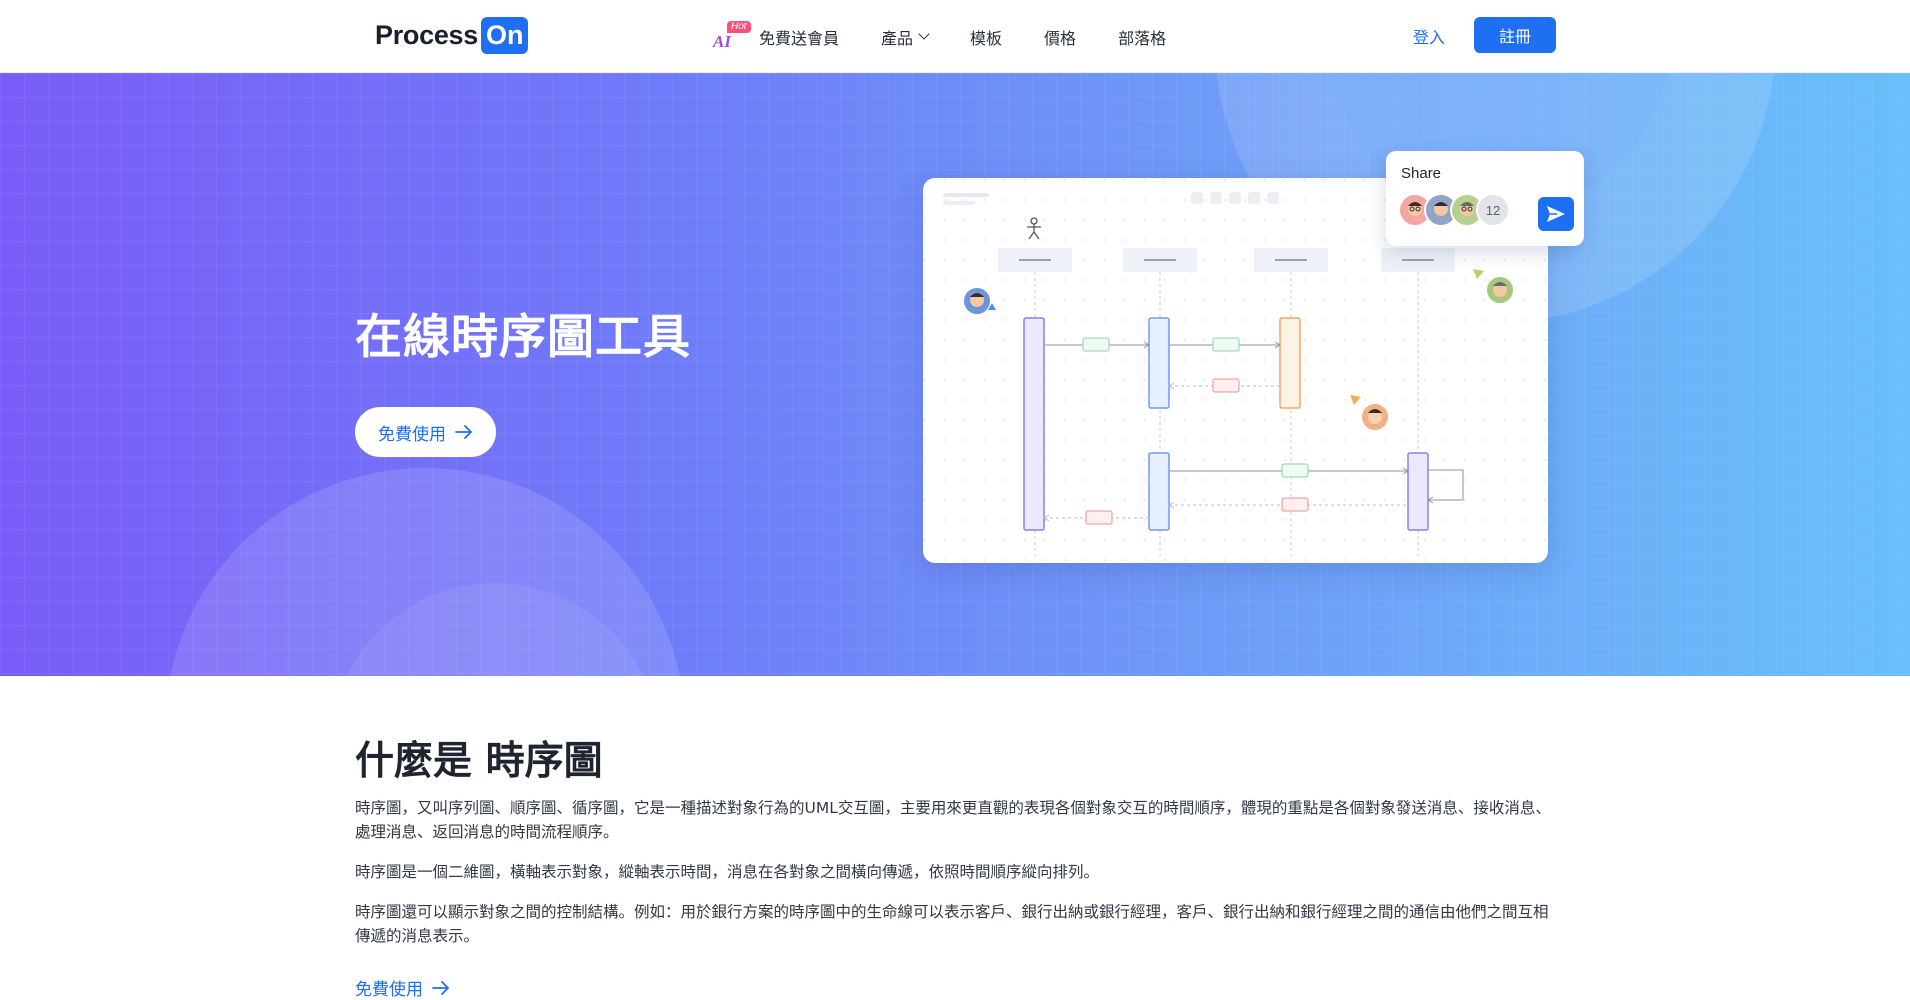  I want to click on share-send-button, so click(1556, 214).